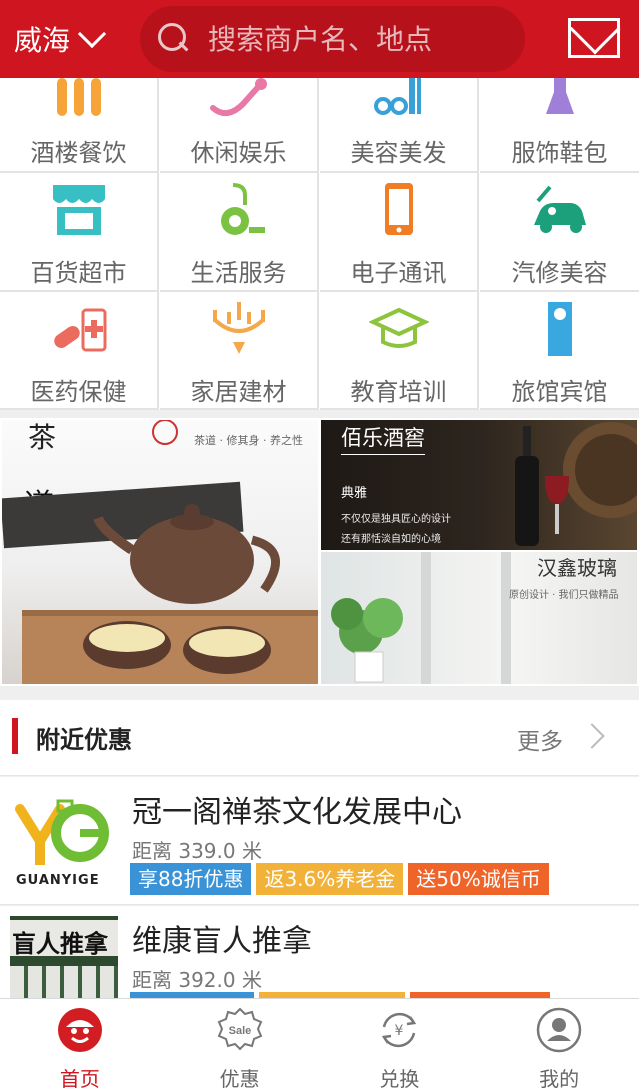 The image size is (639, 1091). I want to click on sale-badge-icon: Sale, so click(239, 1029).